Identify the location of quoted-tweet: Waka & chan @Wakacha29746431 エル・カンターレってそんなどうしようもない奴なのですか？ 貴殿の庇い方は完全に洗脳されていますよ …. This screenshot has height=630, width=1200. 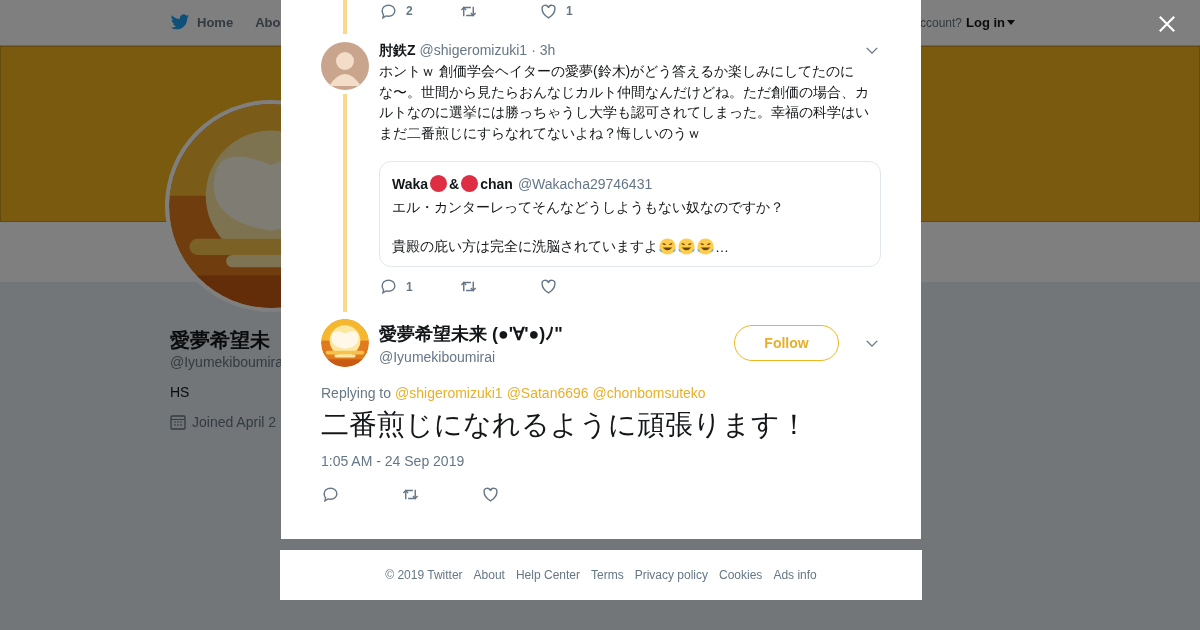
(630, 214).